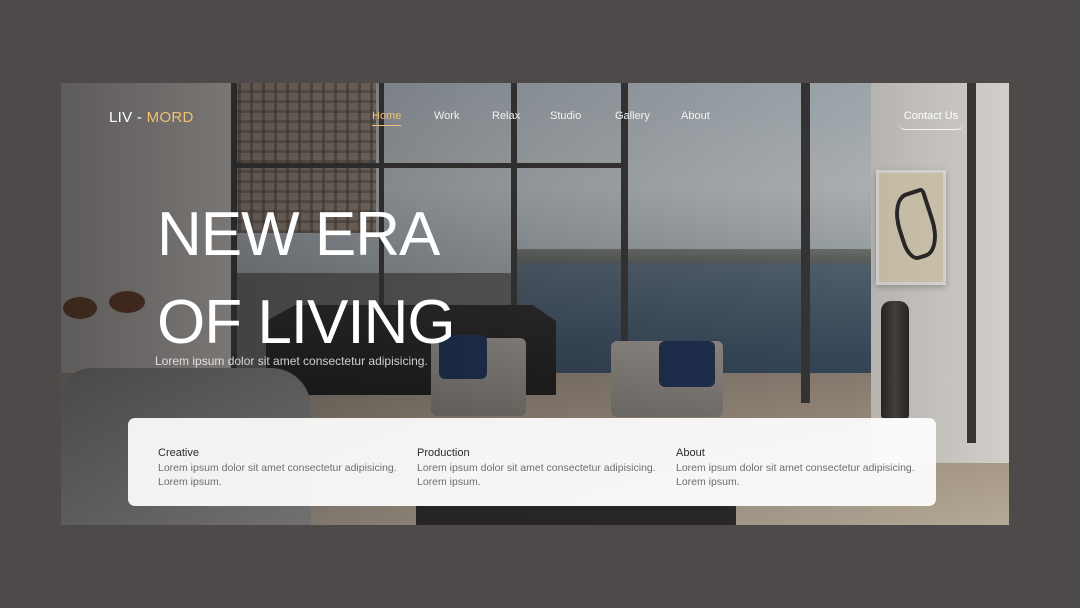  What do you see at coordinates (387, 118) in the screenshot?
I see `nav-item-home: Home` at bounding box center [387, 118].